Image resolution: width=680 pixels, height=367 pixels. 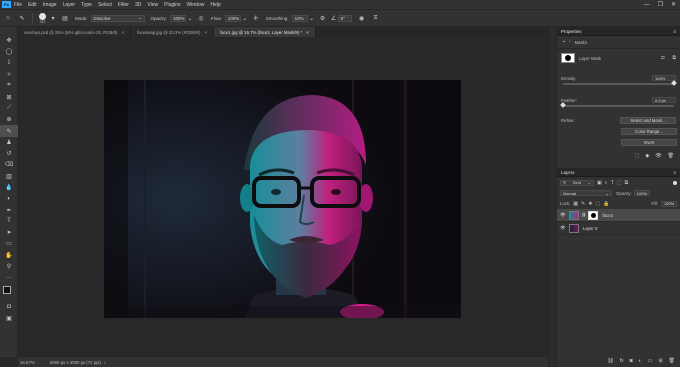 I want to click on filter-shape-icon: ⬚, so click(x=619, y=183).